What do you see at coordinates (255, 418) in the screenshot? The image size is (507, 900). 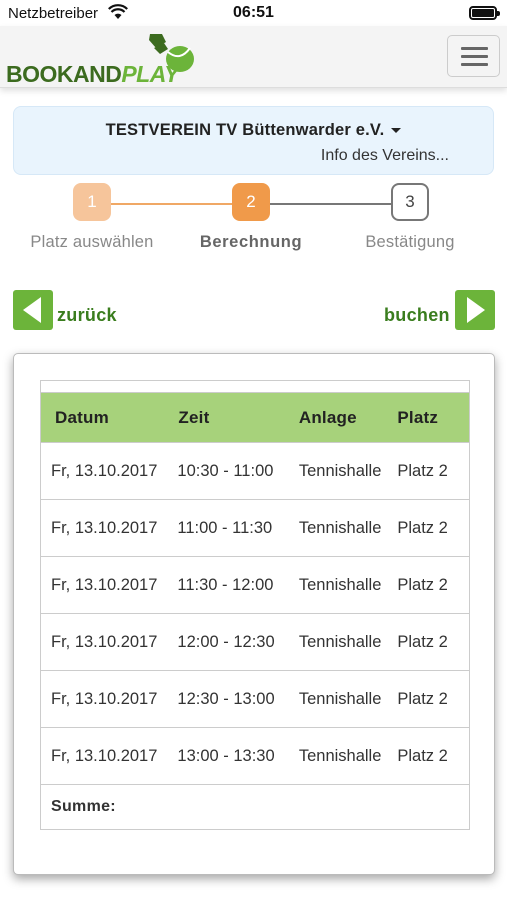 I see `table-header-row: Datum Zeit Anlage Platz` at bounding box center [255, 418].